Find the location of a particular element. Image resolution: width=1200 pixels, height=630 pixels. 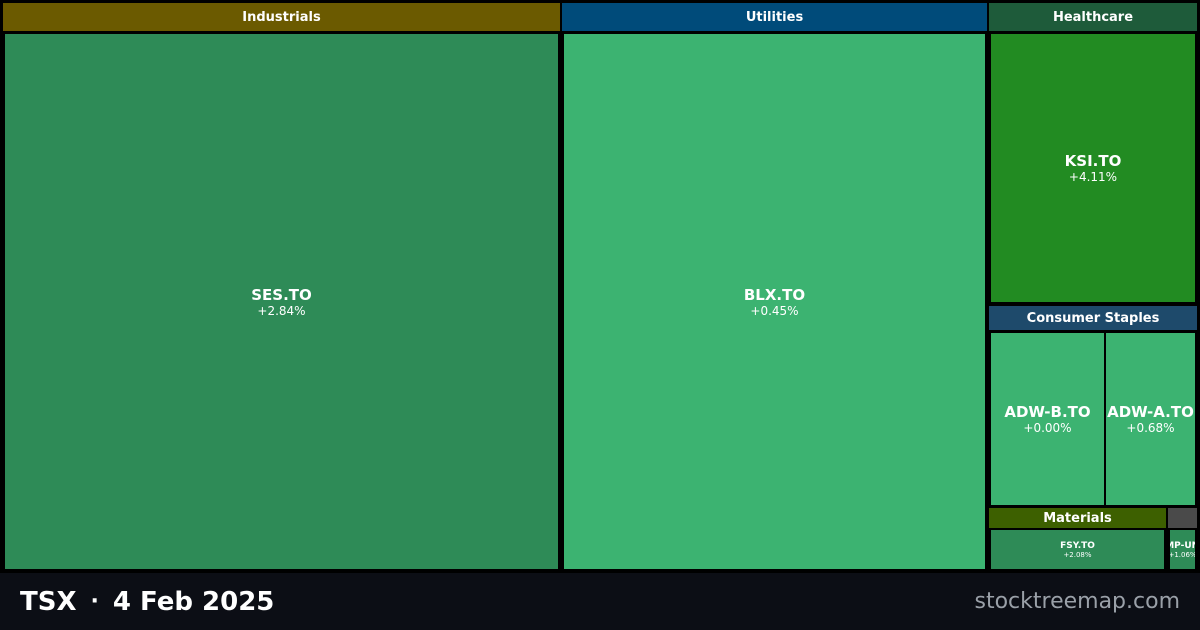

sector-header-healthcare: Healthcare is located at coordinates (1093, 17).